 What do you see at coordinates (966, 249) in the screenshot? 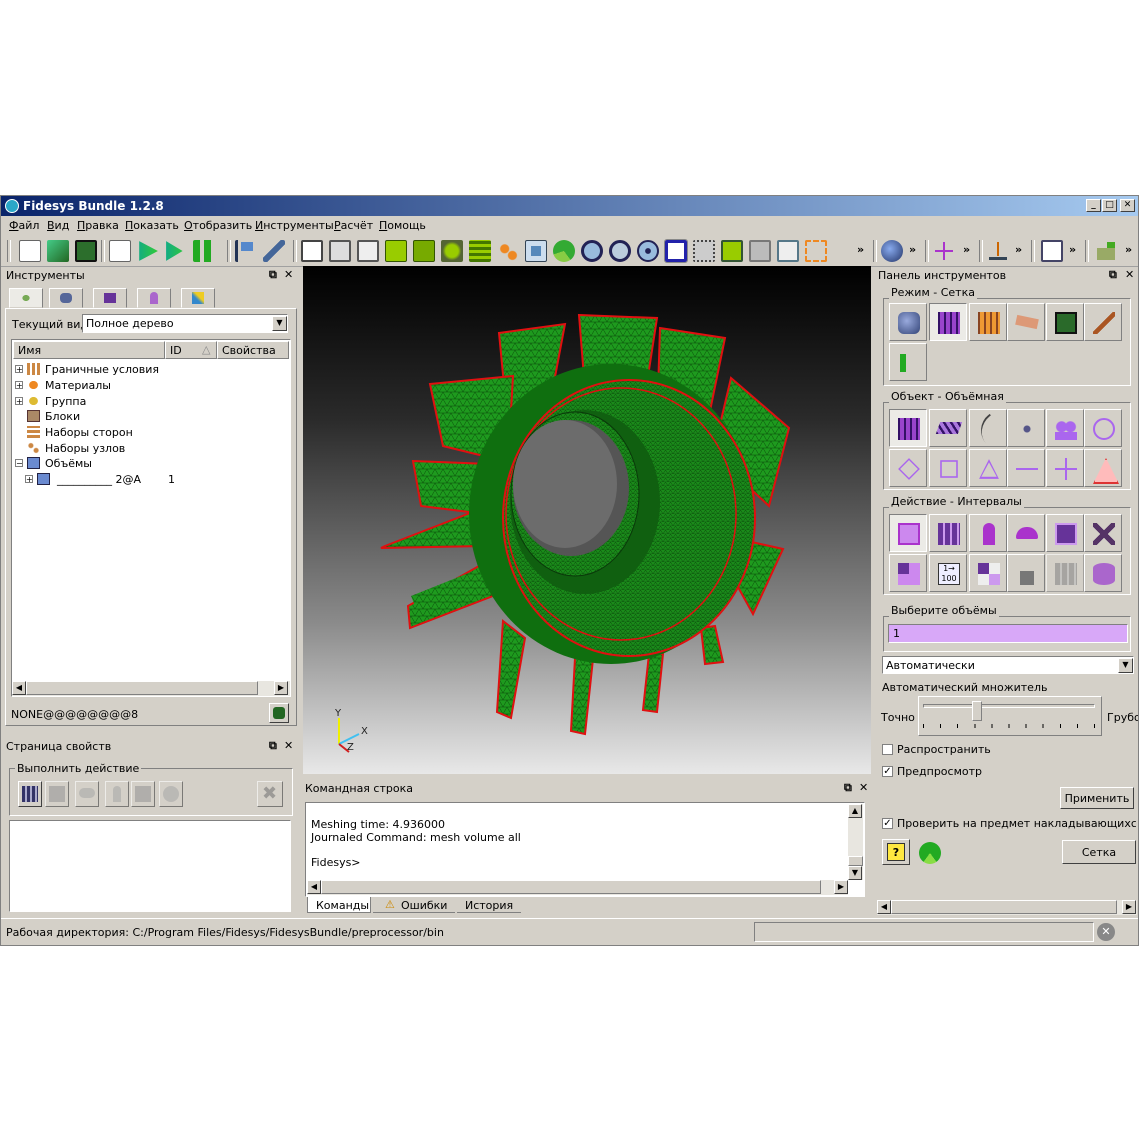
I see `toolbar-overflow-3: »` at bounding box center [966, 249].